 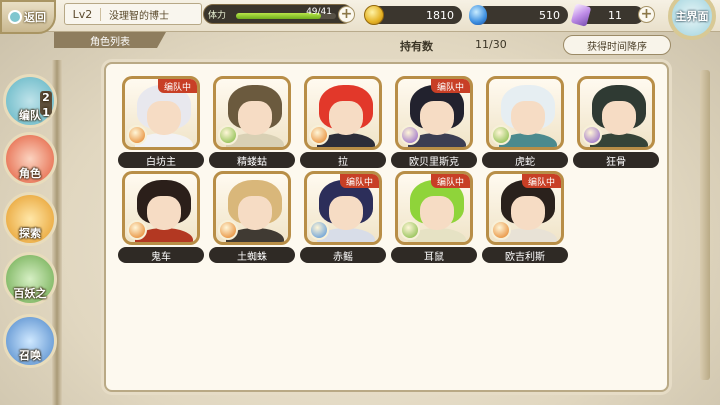 I want to click on sidebar-item-summon: 召唤, so click(x=30, y=341).